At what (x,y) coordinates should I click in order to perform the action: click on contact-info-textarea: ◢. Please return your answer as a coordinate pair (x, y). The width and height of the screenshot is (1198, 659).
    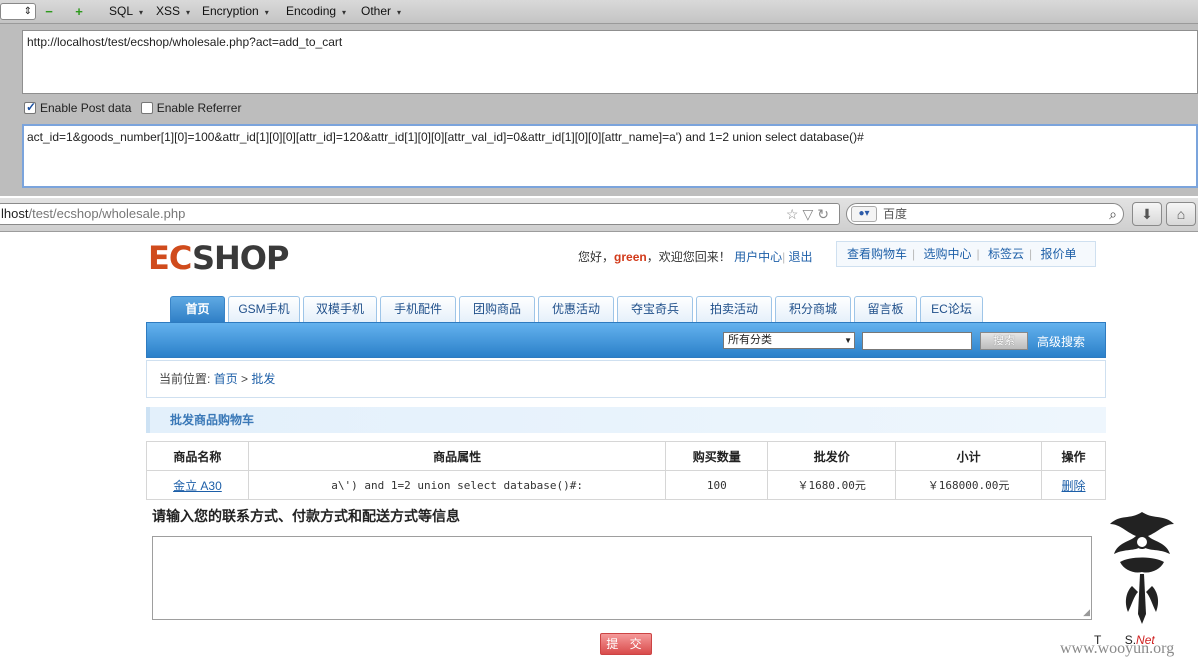
    Looking at the image, I should click on (622, 578).